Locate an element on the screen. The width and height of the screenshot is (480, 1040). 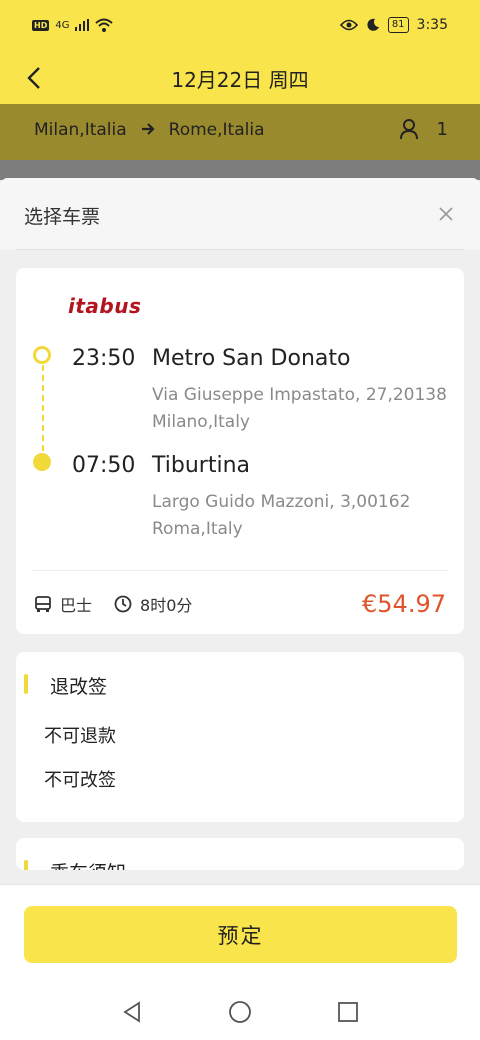
nav-recents-button is located at coordinates (348, 1012).